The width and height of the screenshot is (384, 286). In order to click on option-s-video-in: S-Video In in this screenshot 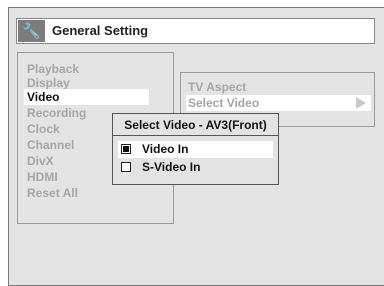, I will do `click(195, 167)`.